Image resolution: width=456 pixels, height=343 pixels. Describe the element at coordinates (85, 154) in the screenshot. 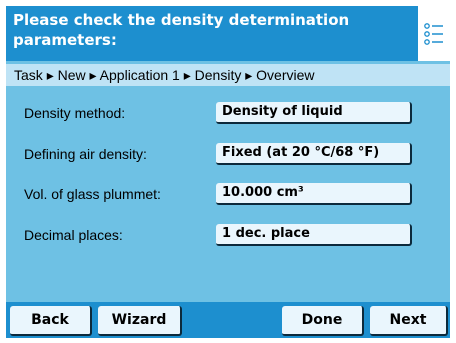

I see `air-density-label: Defining air density:` at that location.